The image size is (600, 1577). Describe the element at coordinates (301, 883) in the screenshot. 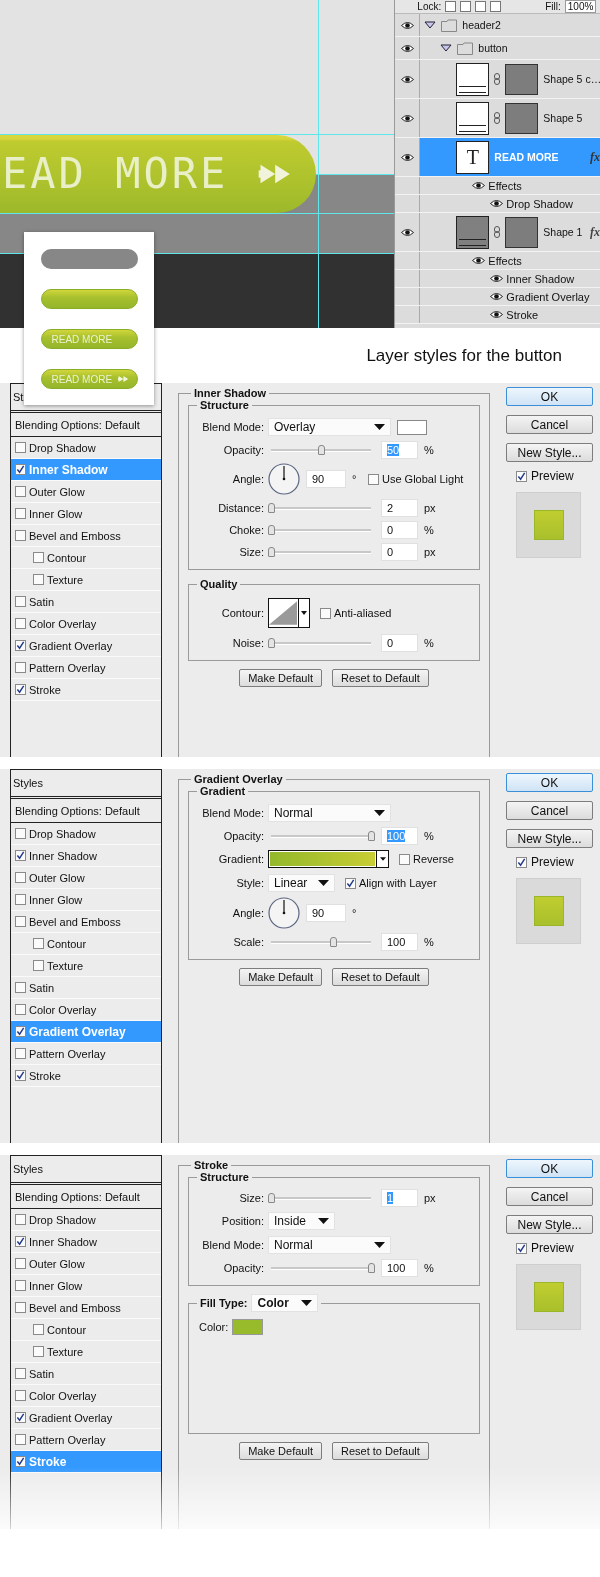

I see `dropdown: Linear` at that location.